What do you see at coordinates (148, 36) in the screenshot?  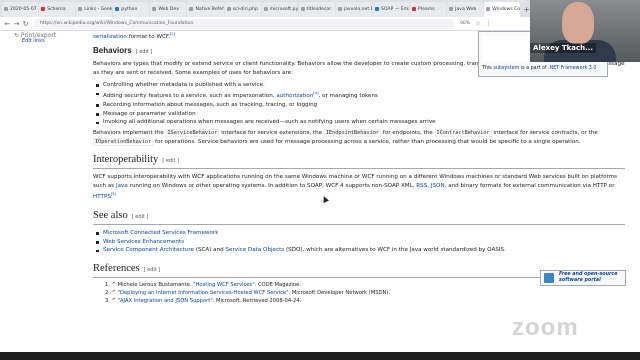 I see `intro-tail-text: format to WCF.` at bounding box center [148, 36].